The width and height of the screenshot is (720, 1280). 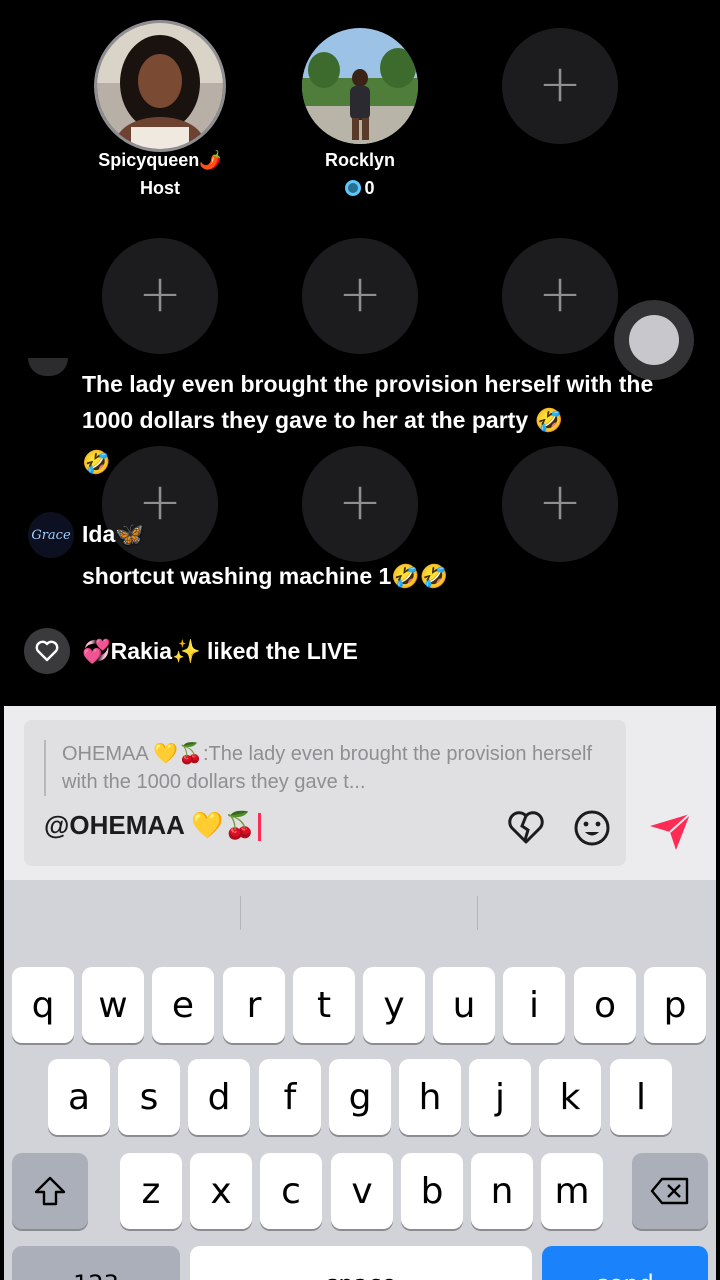 I want to click on shift-icon, so click(x=50, y=1191).